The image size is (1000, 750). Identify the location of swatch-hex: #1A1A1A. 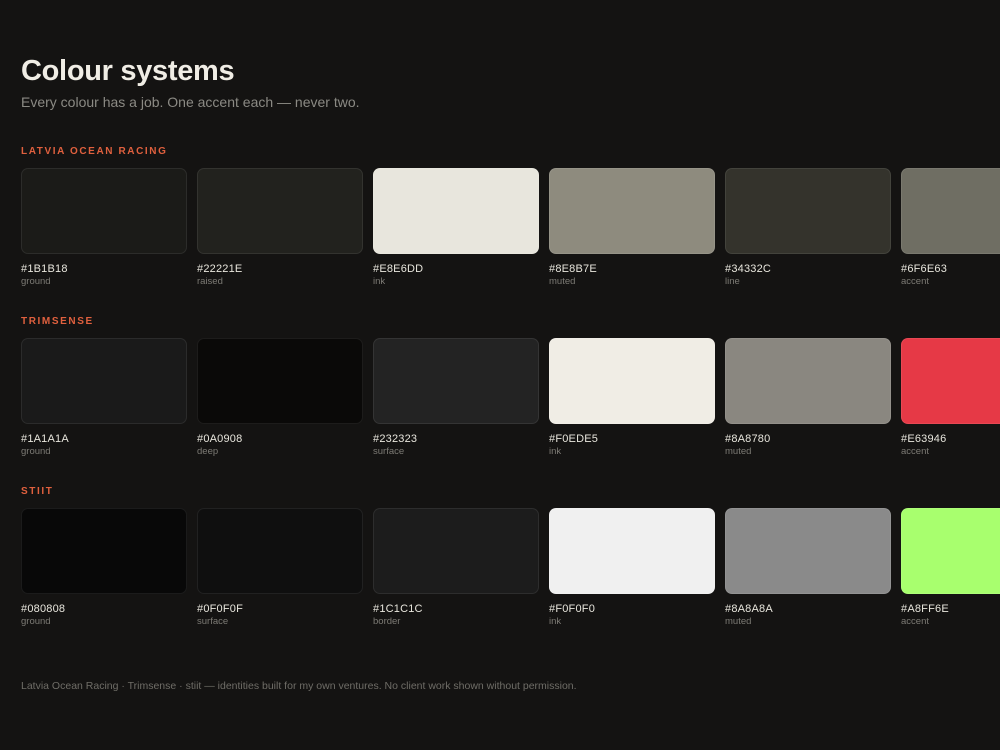
(45, 439).